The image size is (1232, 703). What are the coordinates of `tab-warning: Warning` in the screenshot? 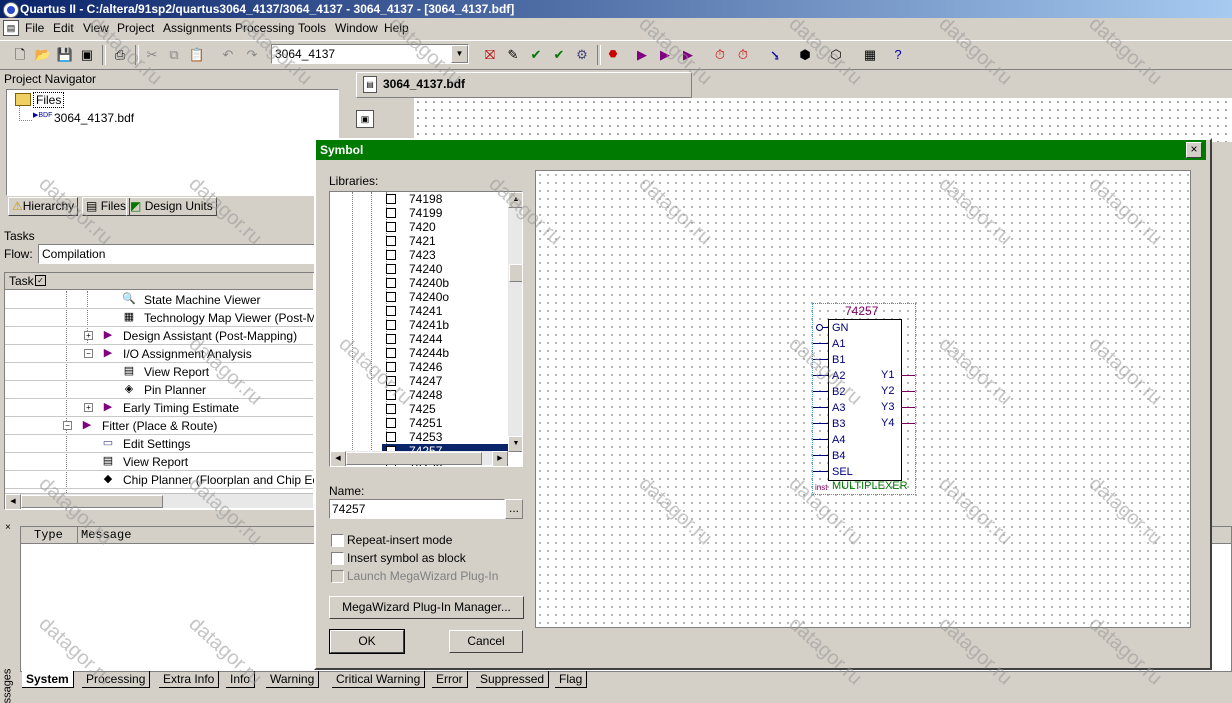 It's located at (293, 679).